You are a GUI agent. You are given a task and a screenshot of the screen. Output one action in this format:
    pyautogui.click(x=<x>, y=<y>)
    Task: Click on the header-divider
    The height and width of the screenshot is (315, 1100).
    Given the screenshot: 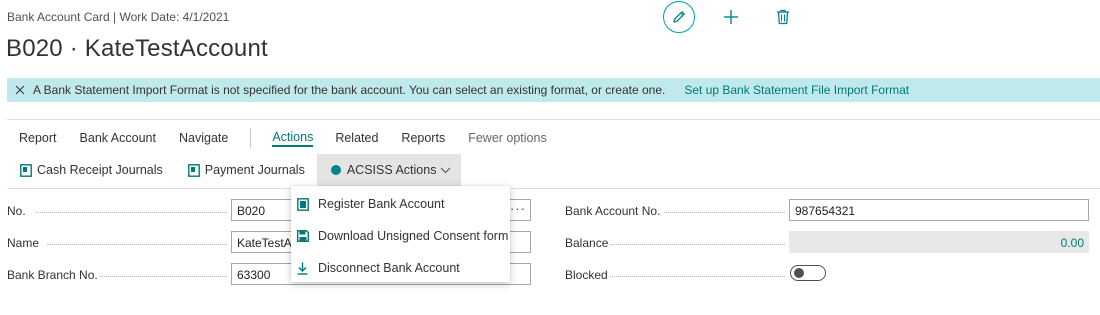 What is the action you would take?
    pyautogui.click(x=553, y=119)
    